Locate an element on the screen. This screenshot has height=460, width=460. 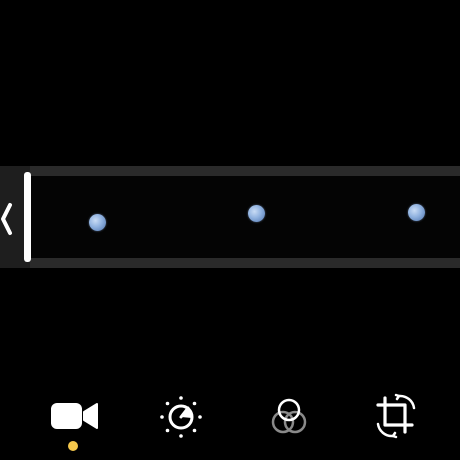
active-tool-indicator is located at coordinates (73, 446).